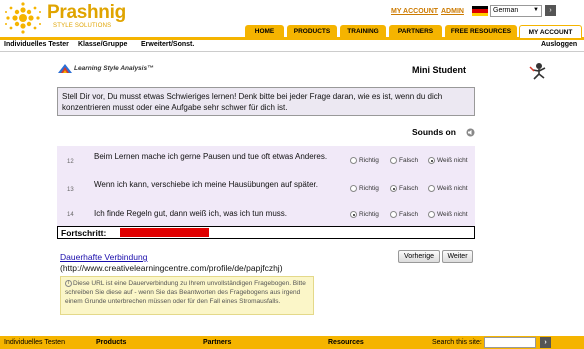  What do you see at coordinates (217, 342) in the screenshot?
I see `footer-link-partners: Partners` at bounding box center [217, 342].